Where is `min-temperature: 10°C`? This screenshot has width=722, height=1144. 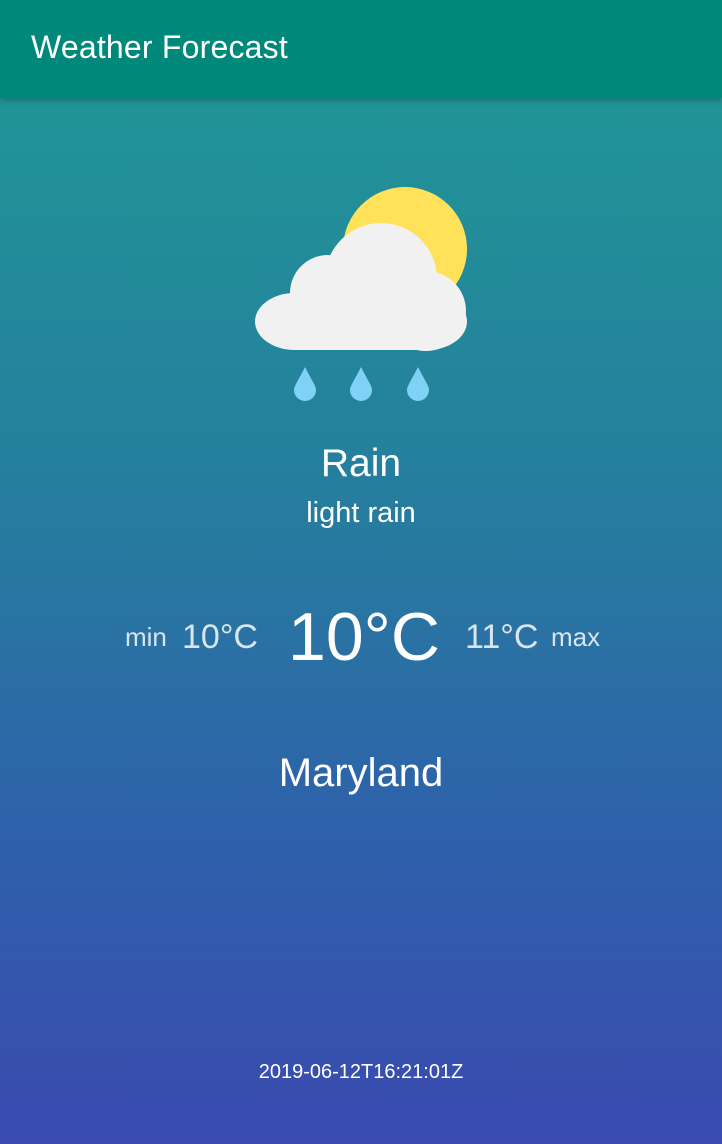 min-temperature: 10°C is located at coordinates (220, 637).